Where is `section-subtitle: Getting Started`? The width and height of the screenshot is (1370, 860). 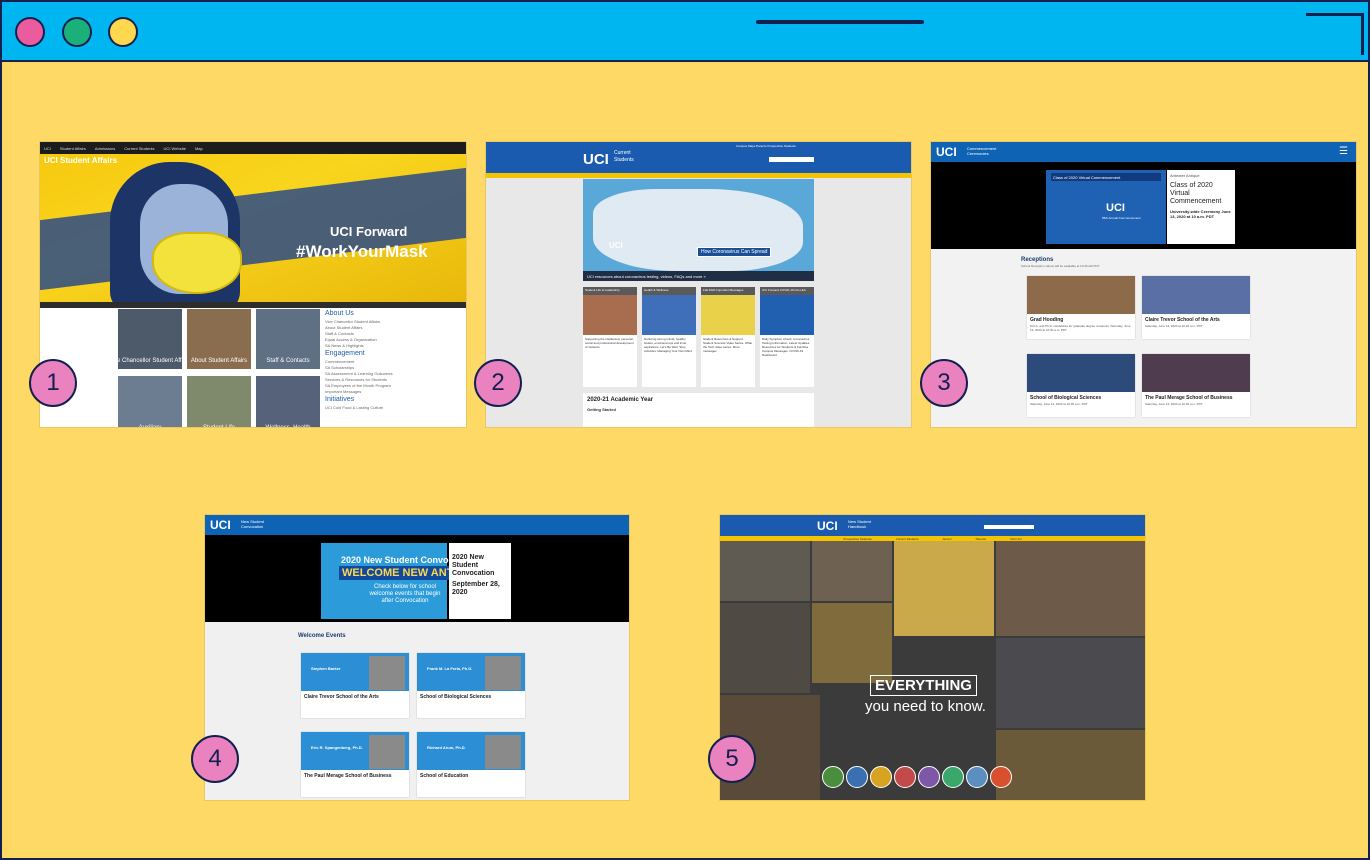 section-subtitle: Getting Started is located at coordinates (601, 409).